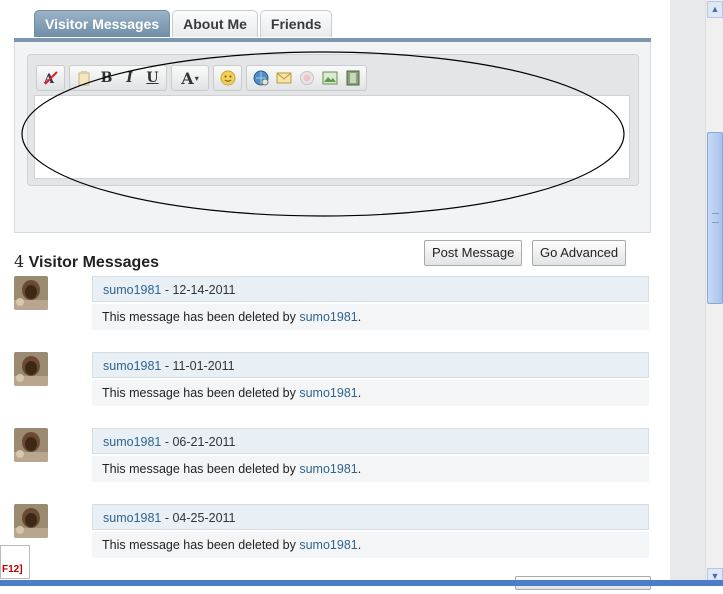 The height and width of the screenshot is (594, 723). Describe the element at coordinates (370, 441) in the screenshot. I see `message-header: sumo1981 - 06-21-2011` at that location.